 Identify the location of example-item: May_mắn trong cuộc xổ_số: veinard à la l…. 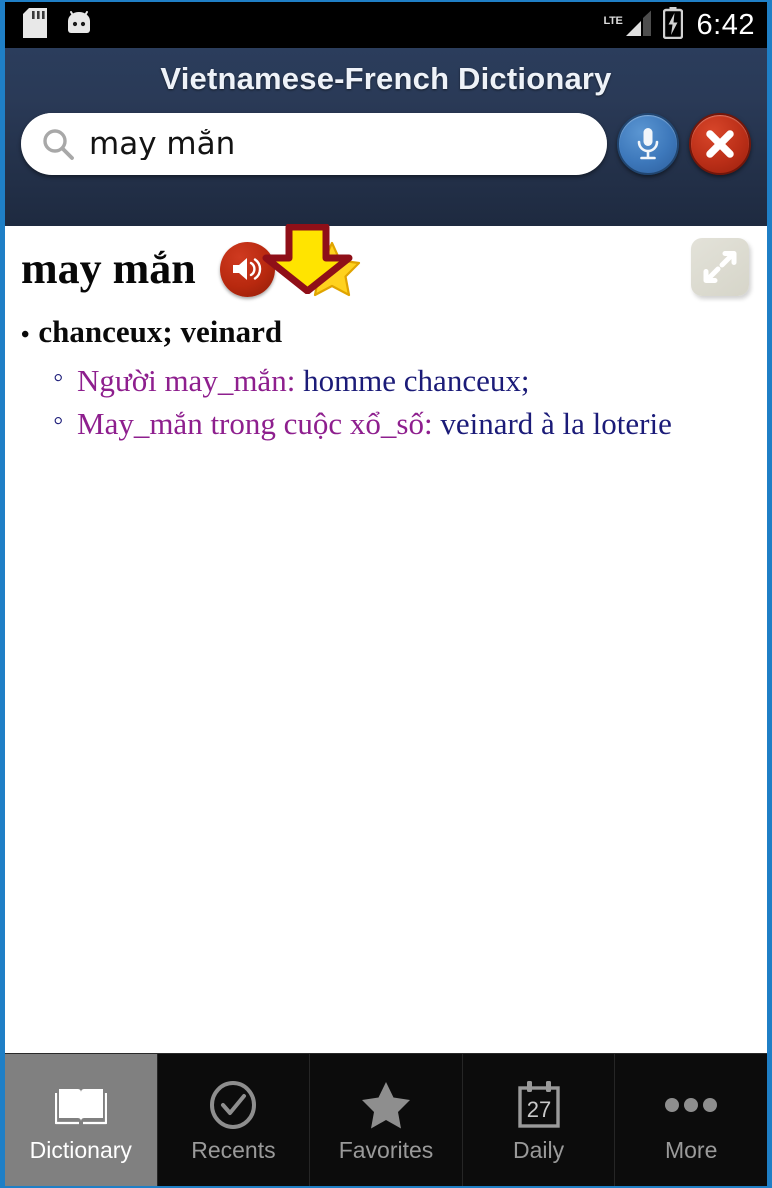
(386, 423).